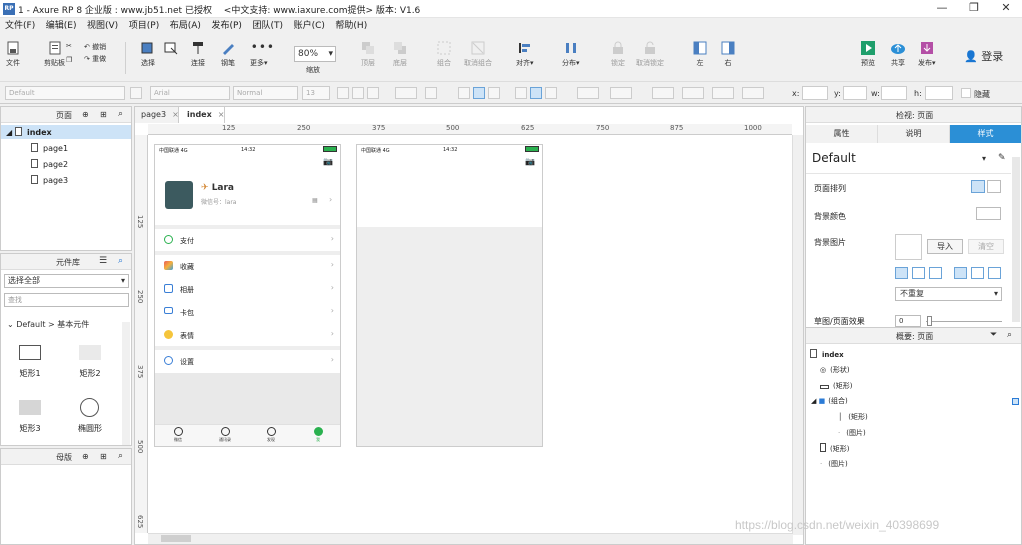 The height and width of the screenshot is (545, 1022). Describe the element at coordinates (315, 54) in the screenshot. I see `zoom-select: 80% ▾` at that location.